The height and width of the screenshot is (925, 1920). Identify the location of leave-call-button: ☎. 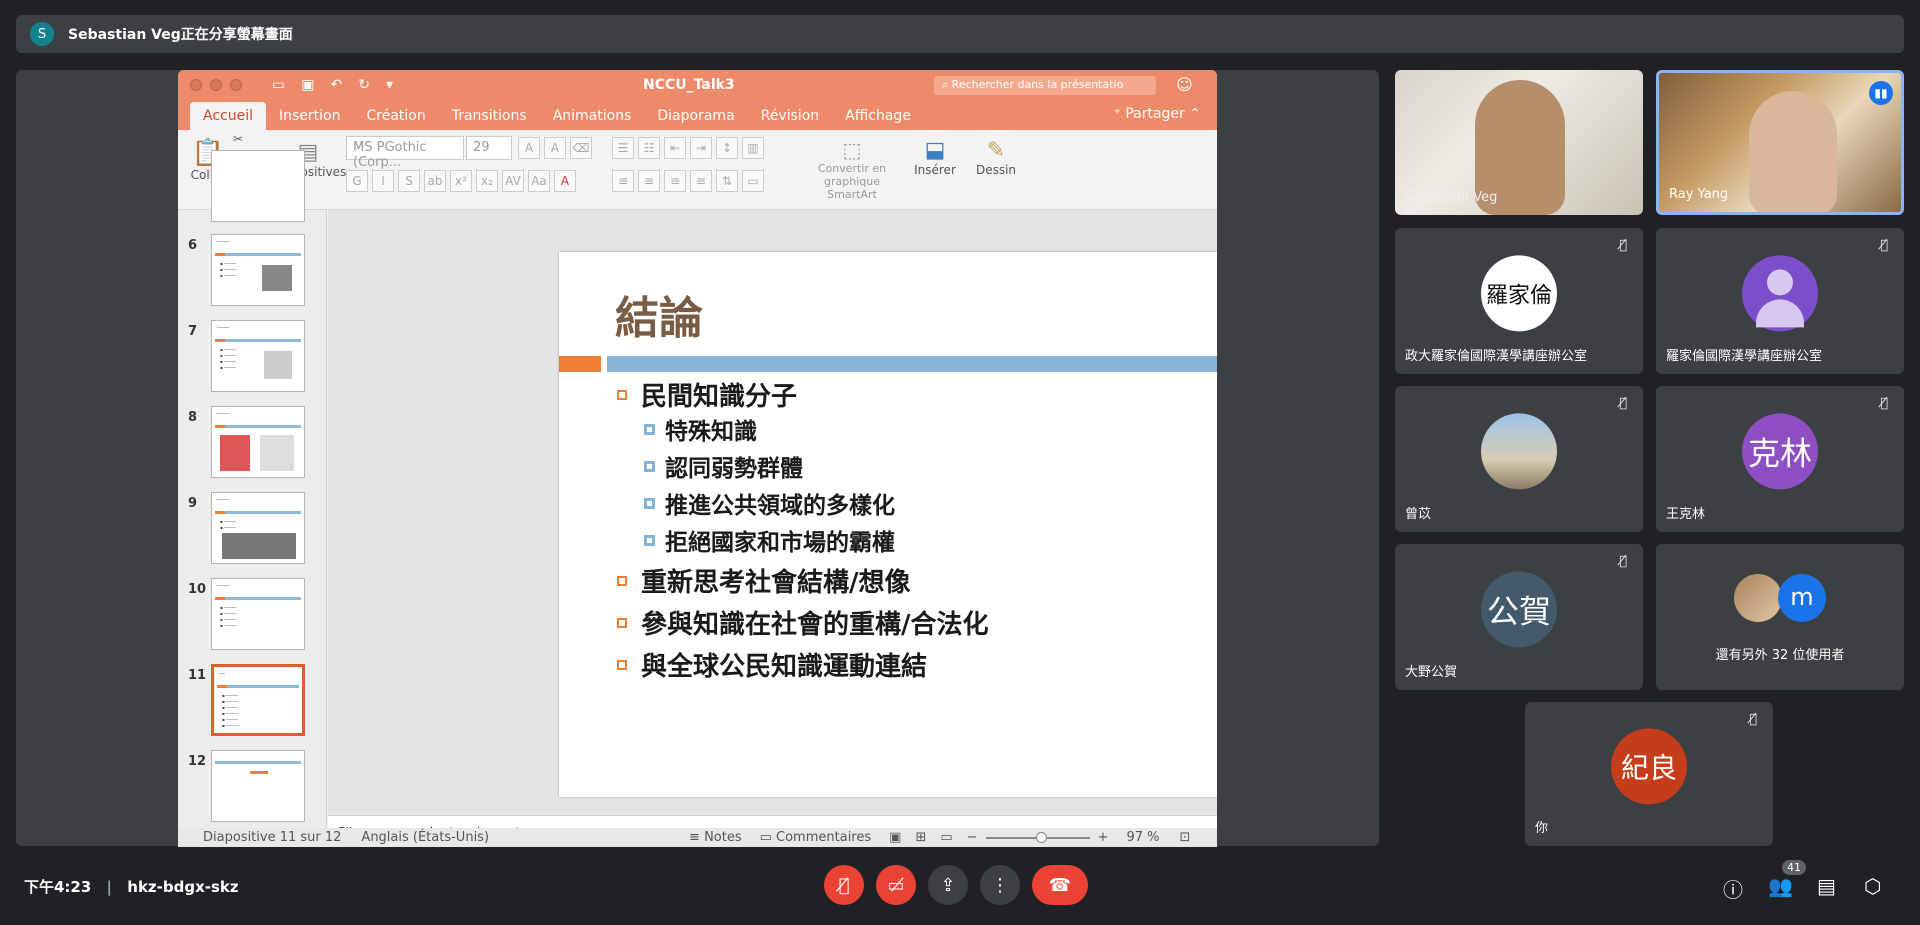
(1060, 885).